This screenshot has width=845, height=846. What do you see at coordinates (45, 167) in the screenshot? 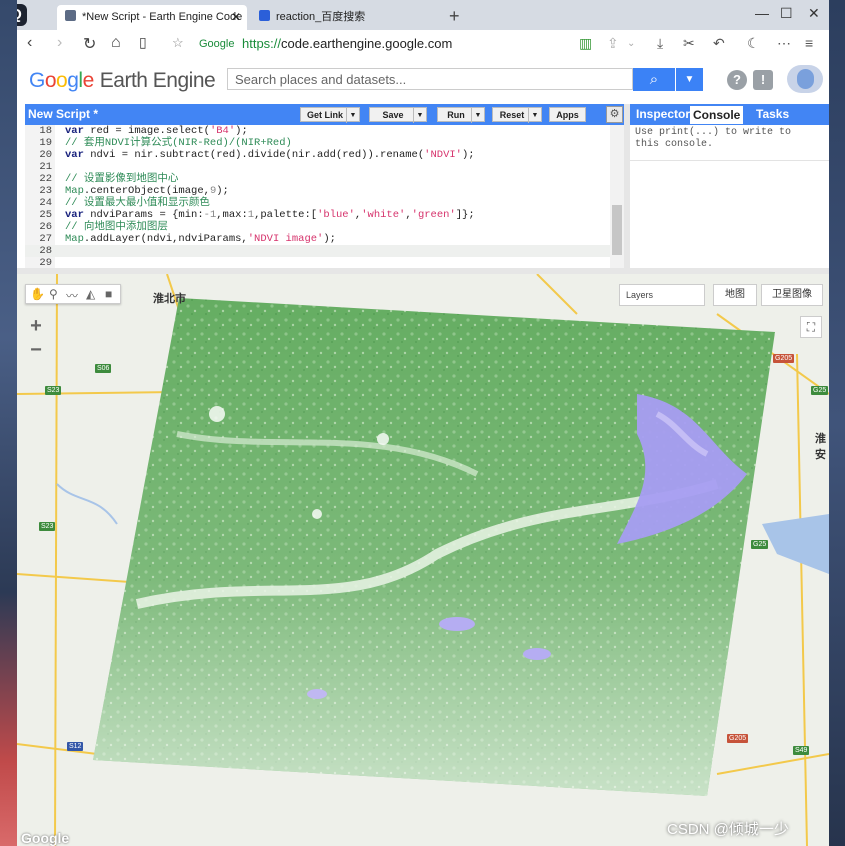
I see `line-number: 21` at bounding box center [45, 167].